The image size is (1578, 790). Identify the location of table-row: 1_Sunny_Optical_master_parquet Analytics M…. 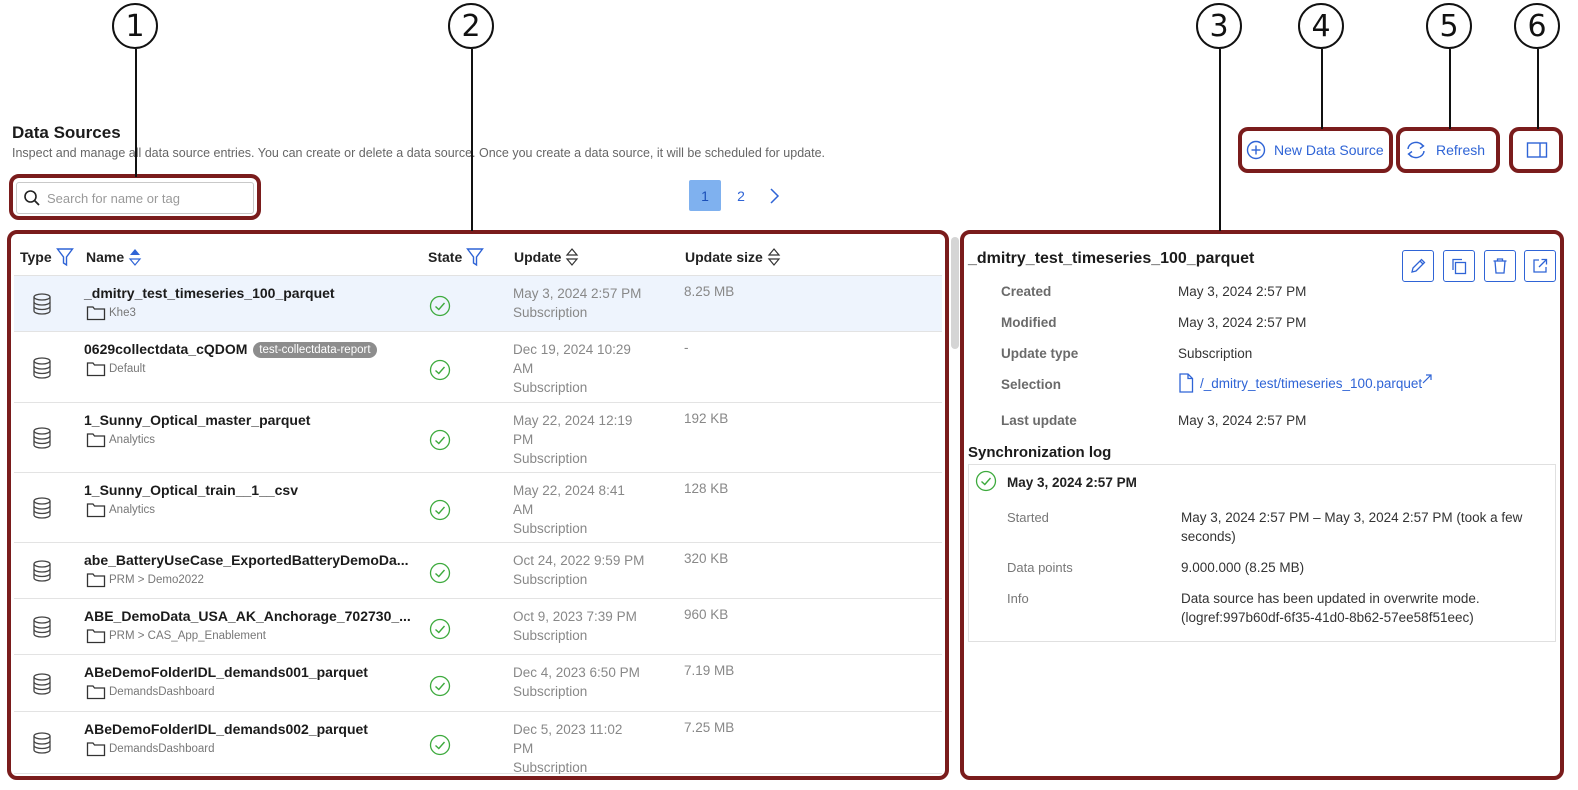
(478, 438).